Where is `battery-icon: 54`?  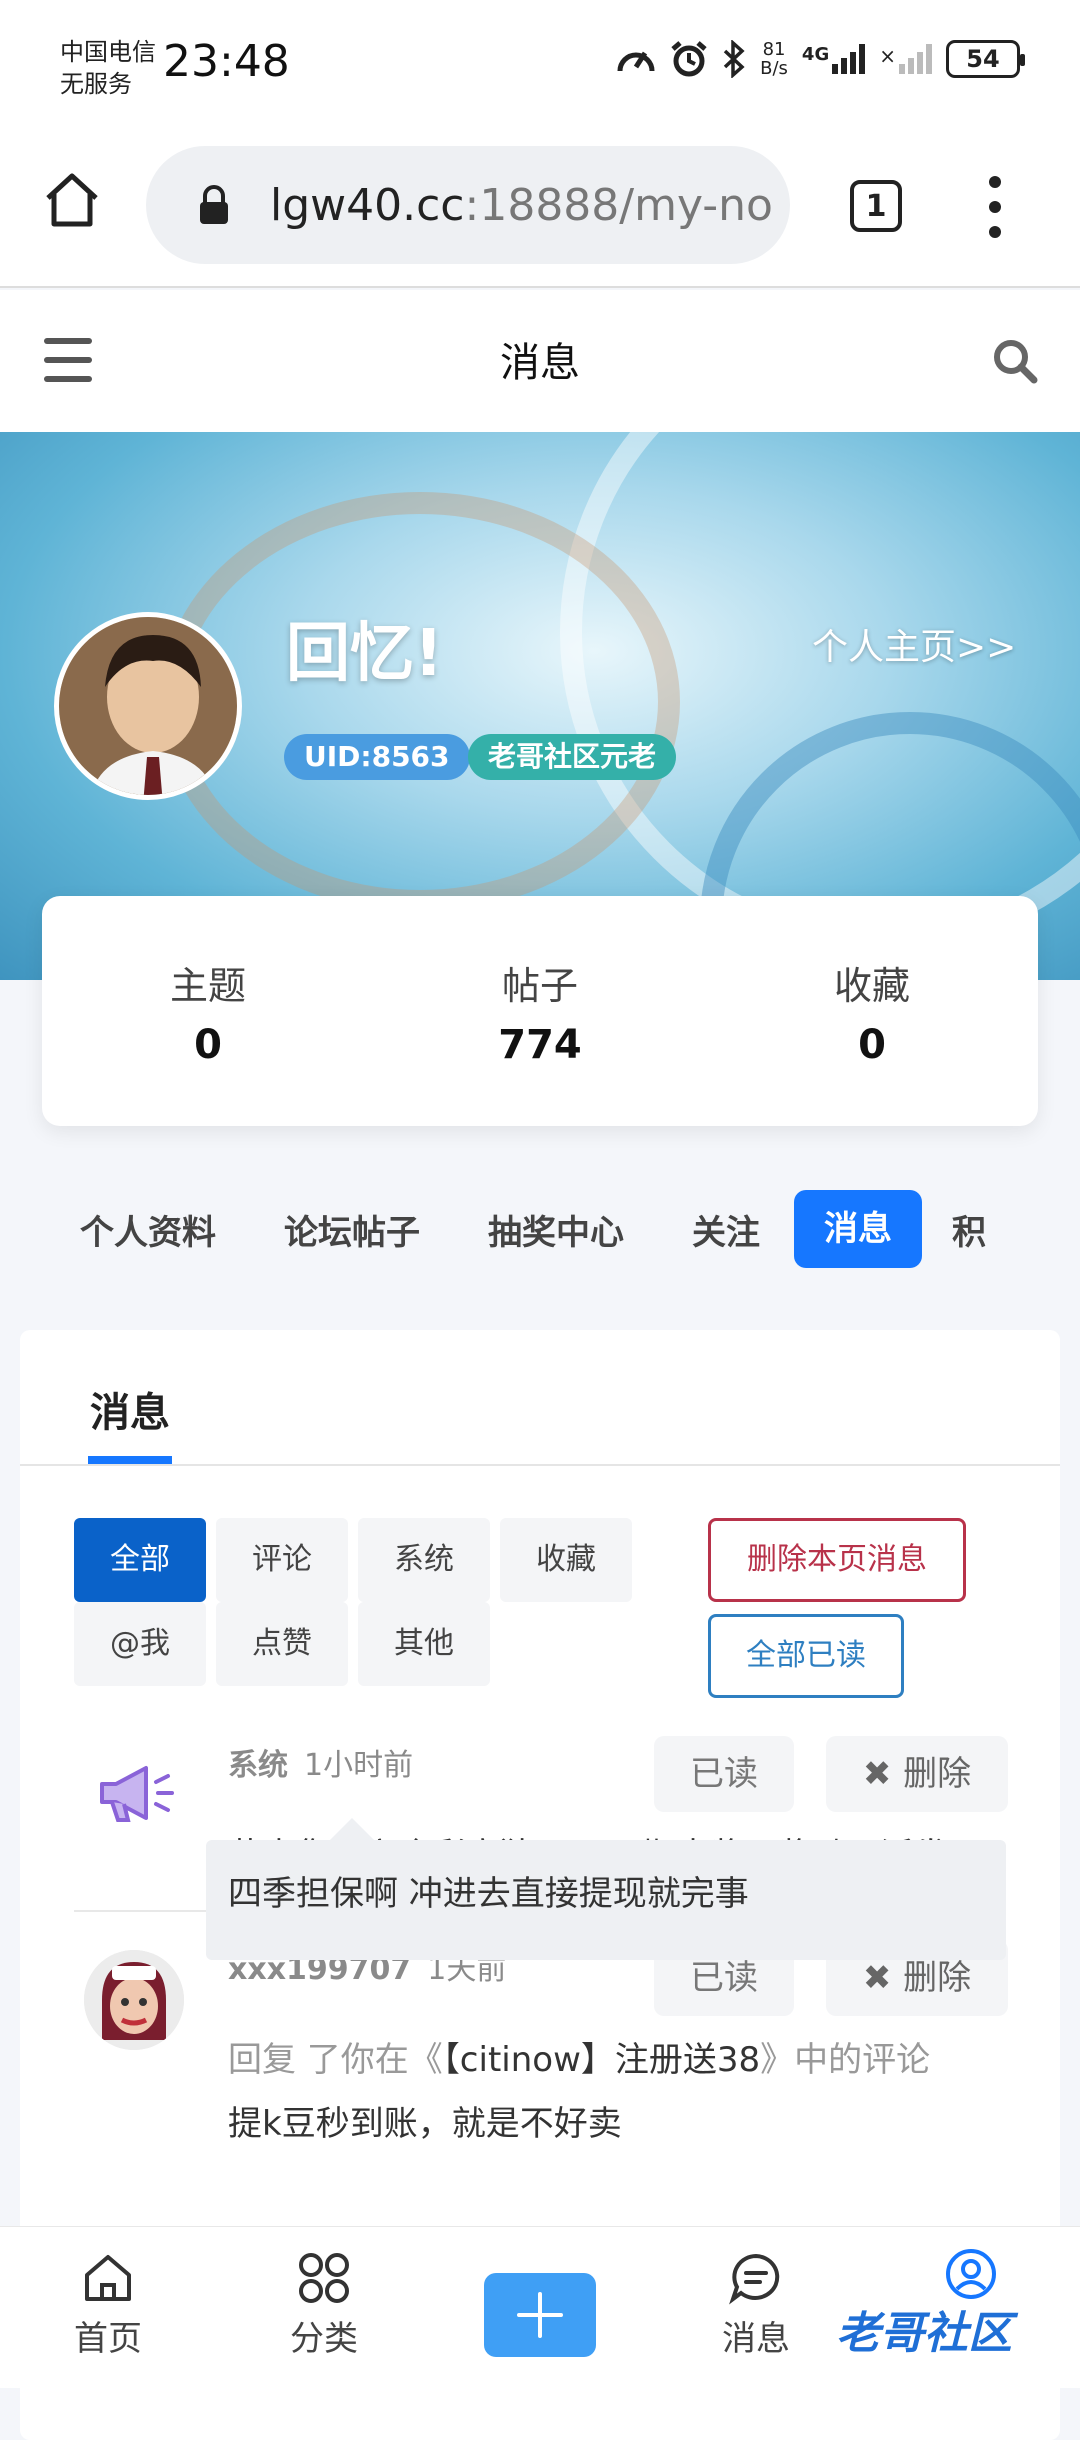
battery-icon: 54 is located at coordinates (985, 59).